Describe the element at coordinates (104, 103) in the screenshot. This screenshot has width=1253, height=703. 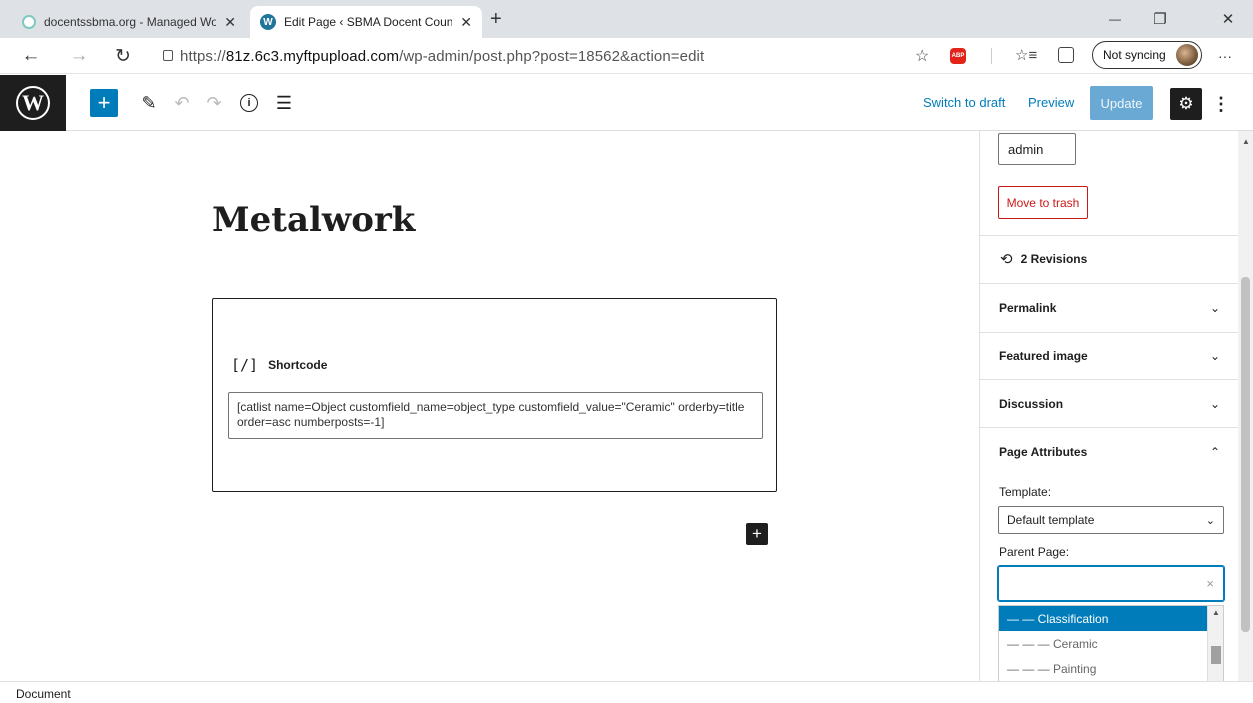
I see `add-block-button: +` at that location.